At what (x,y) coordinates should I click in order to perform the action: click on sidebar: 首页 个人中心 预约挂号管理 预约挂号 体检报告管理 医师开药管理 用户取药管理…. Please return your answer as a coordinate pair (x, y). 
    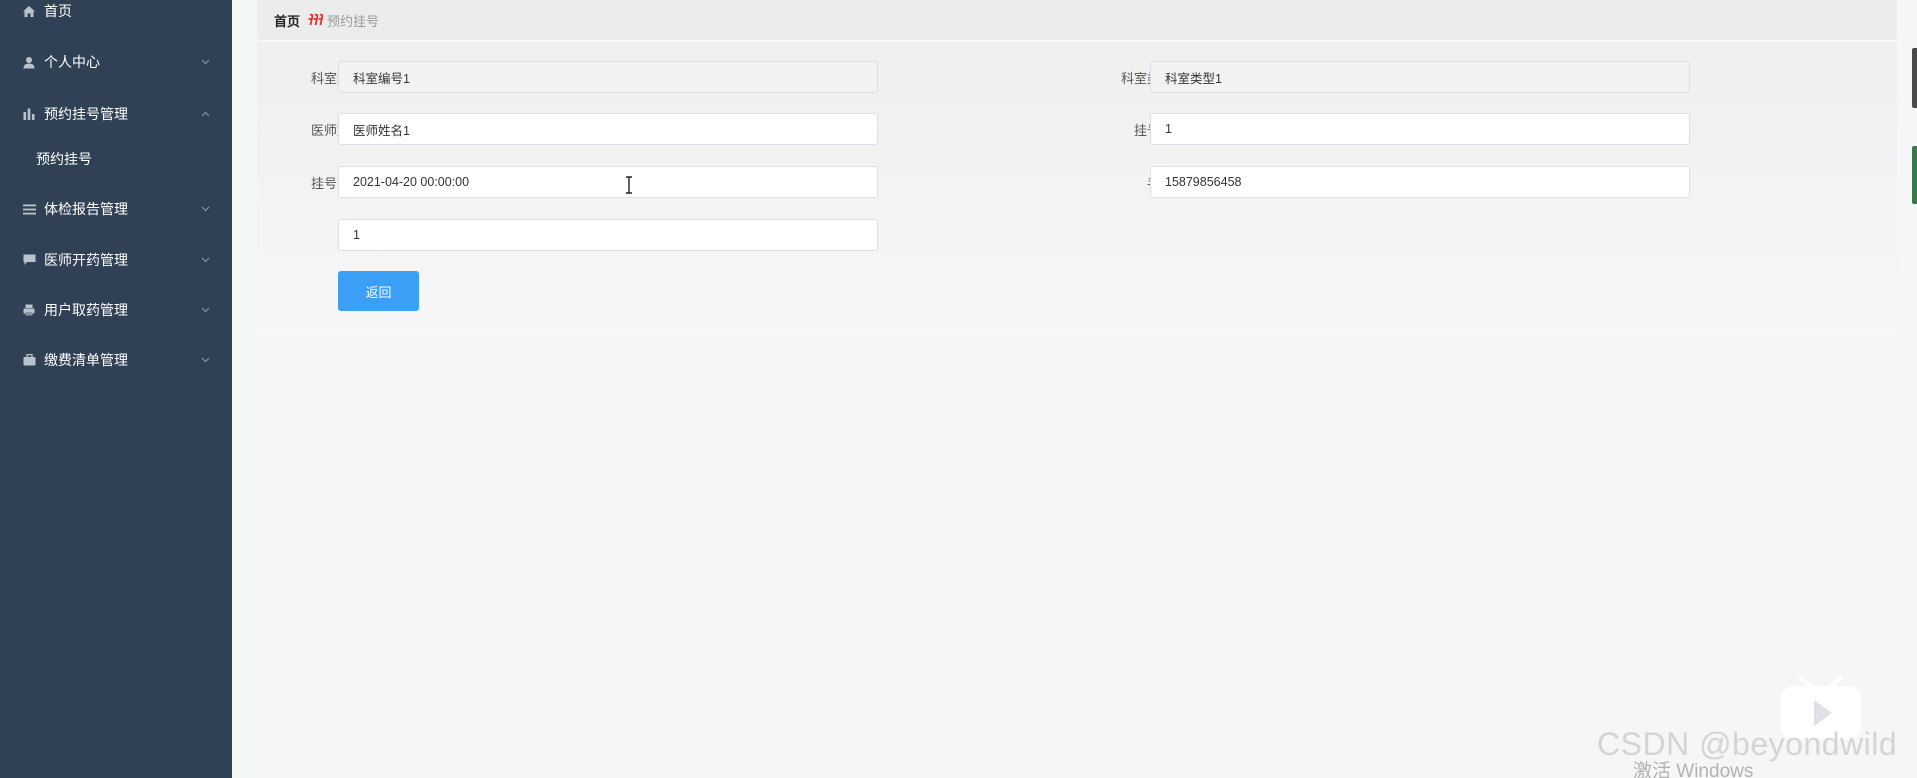
    Looking at the image, I should click on (116, 389).